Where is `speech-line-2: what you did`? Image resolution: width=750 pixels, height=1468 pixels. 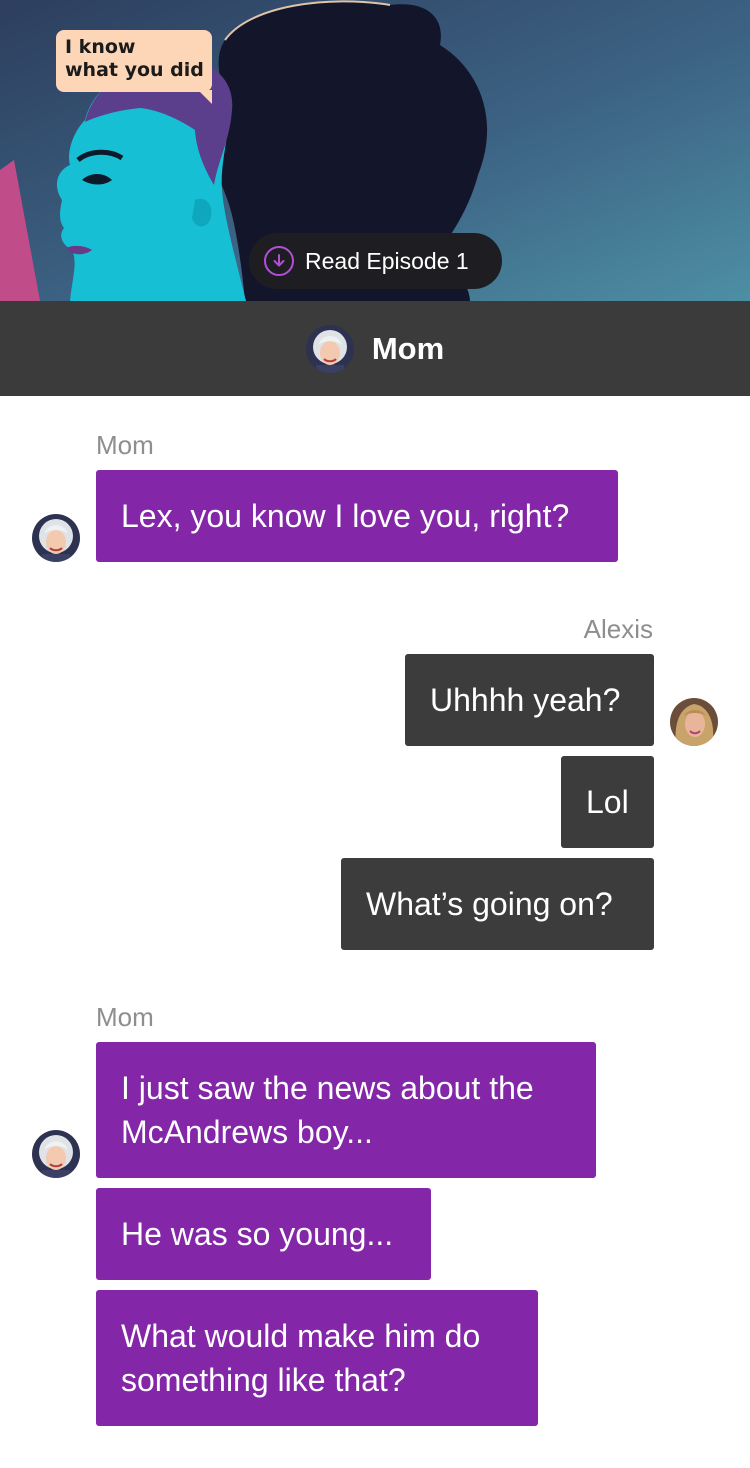
speech-line-2: what you did is located at coordinates (134, 70).